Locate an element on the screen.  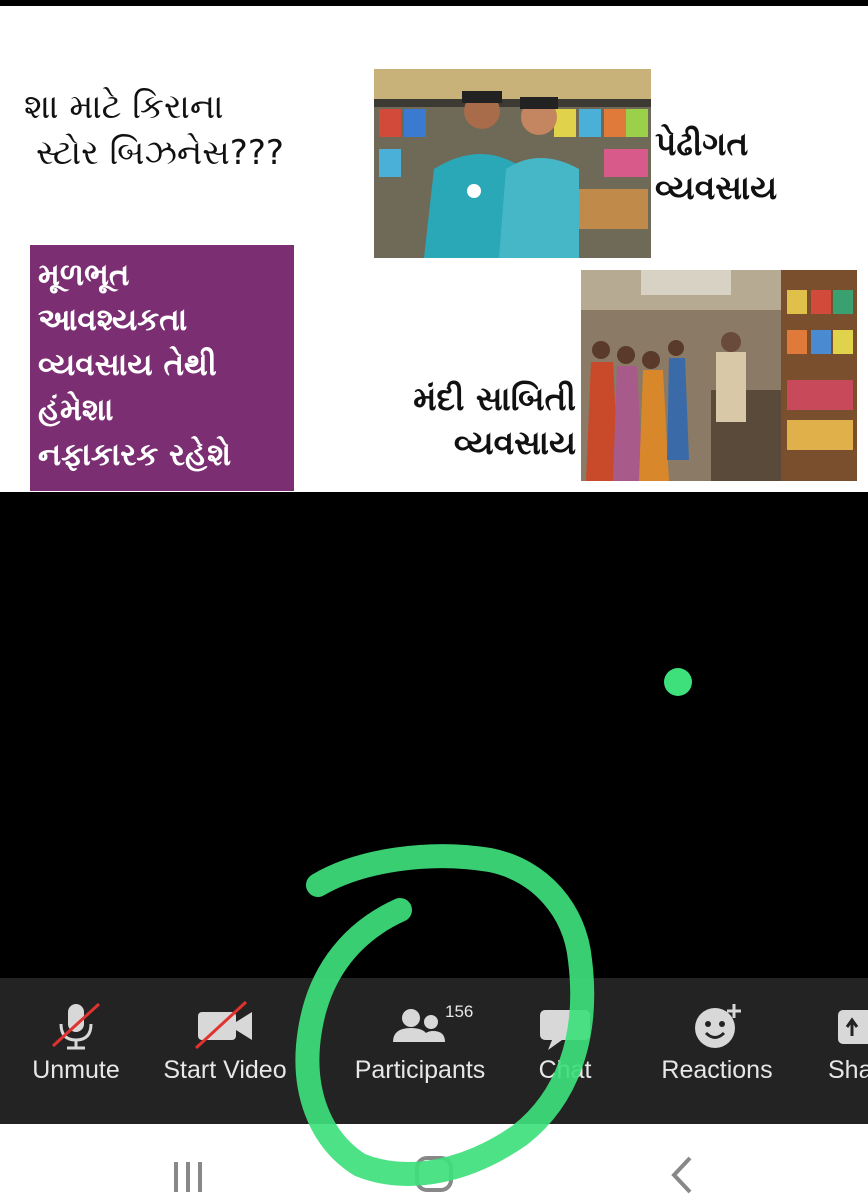
share-button: Share is located at coordinates (848, 1051).